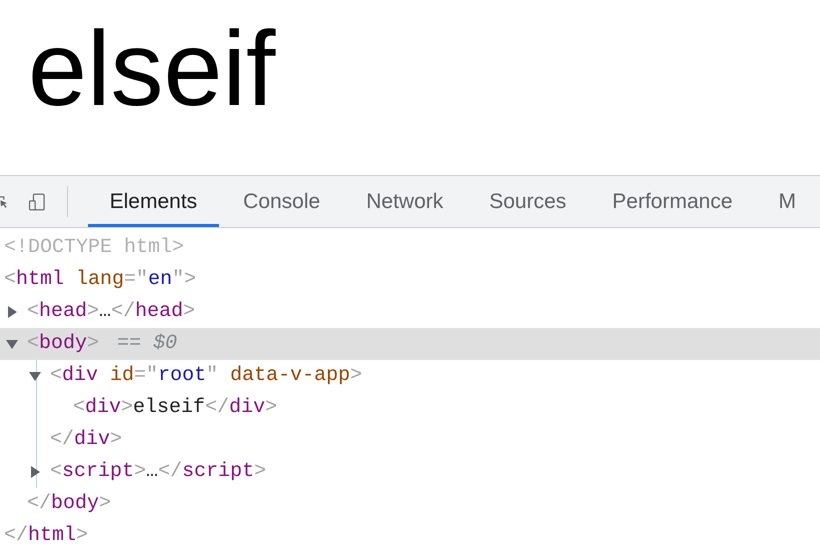 This screenshot has height=560, width=820. I want to click on dom-node-line: <div id="root" data-v-app>, so click(206, 375).